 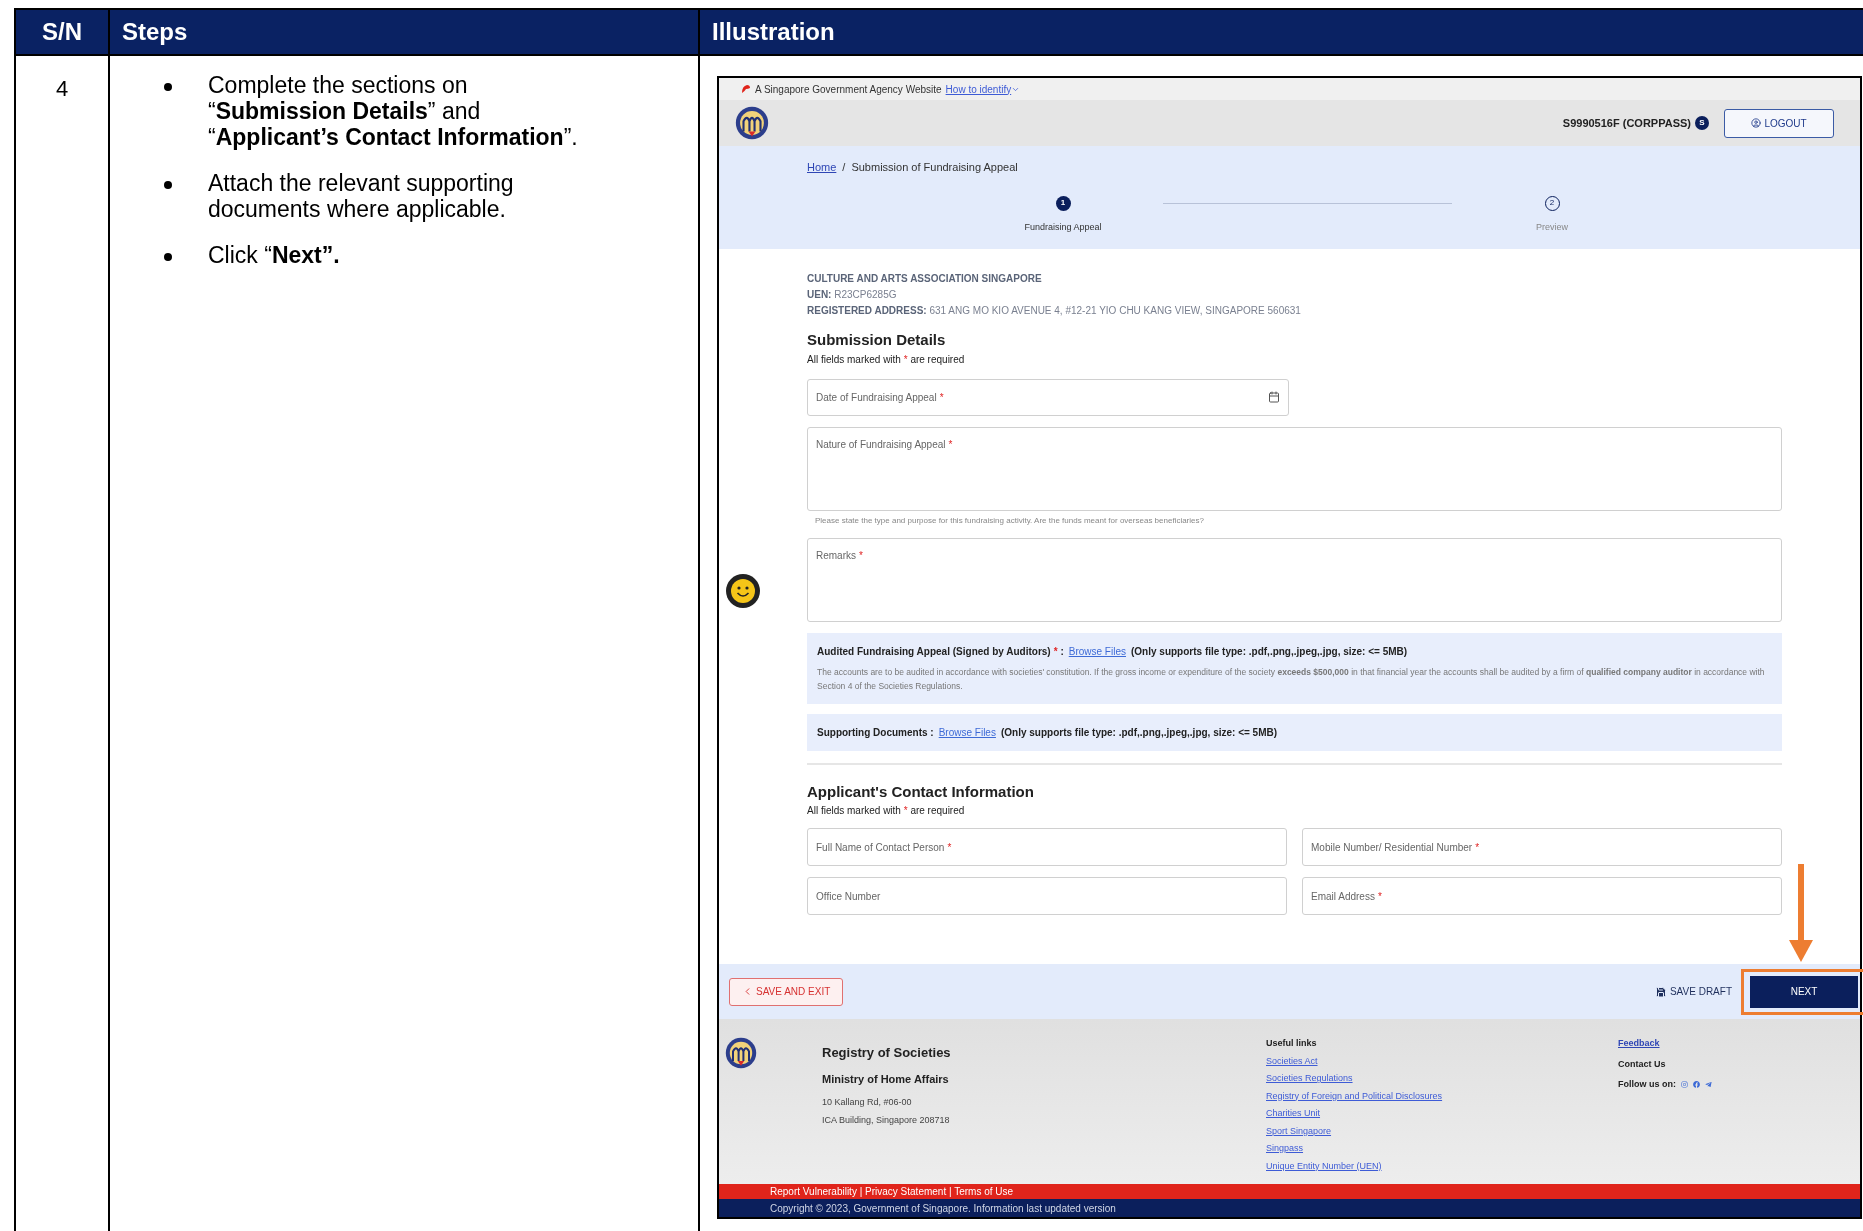 I want to click on instagram-icon, so click(x=1684, y=1085).